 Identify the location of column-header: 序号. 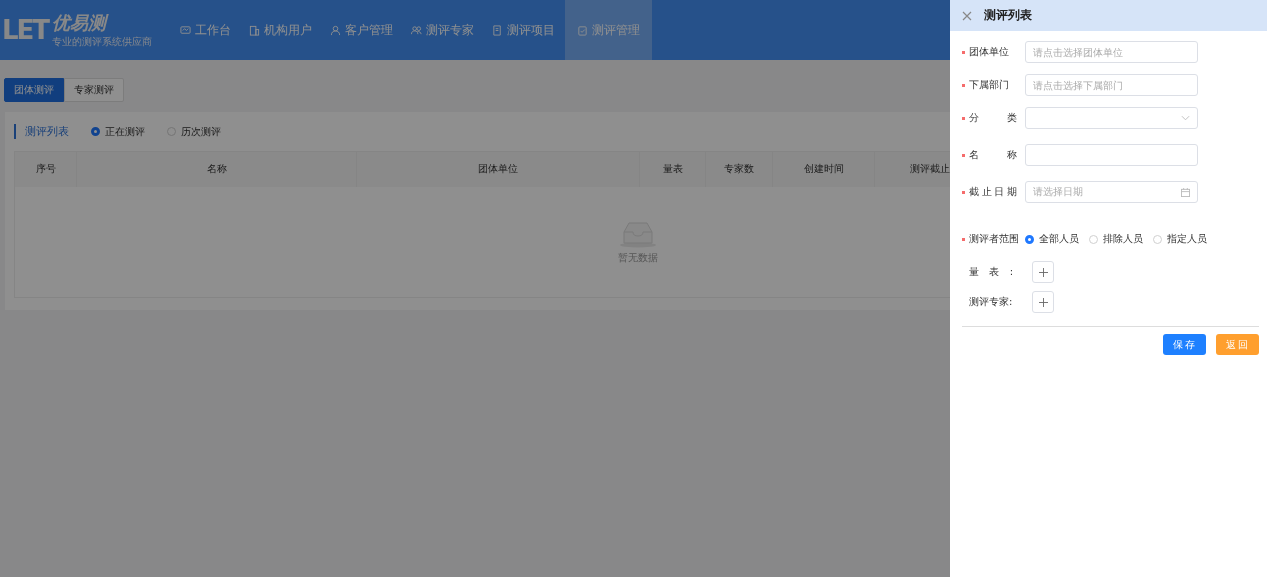
(46, 169).